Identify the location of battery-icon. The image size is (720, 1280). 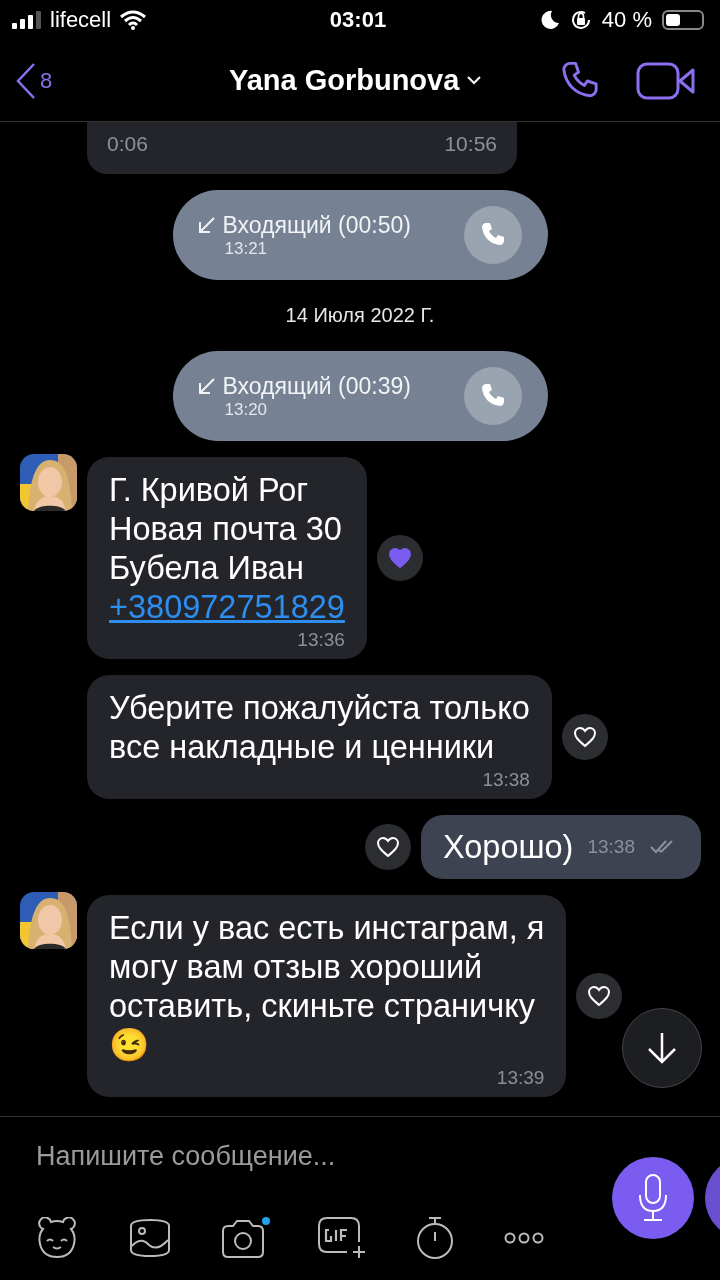
(683, 20).